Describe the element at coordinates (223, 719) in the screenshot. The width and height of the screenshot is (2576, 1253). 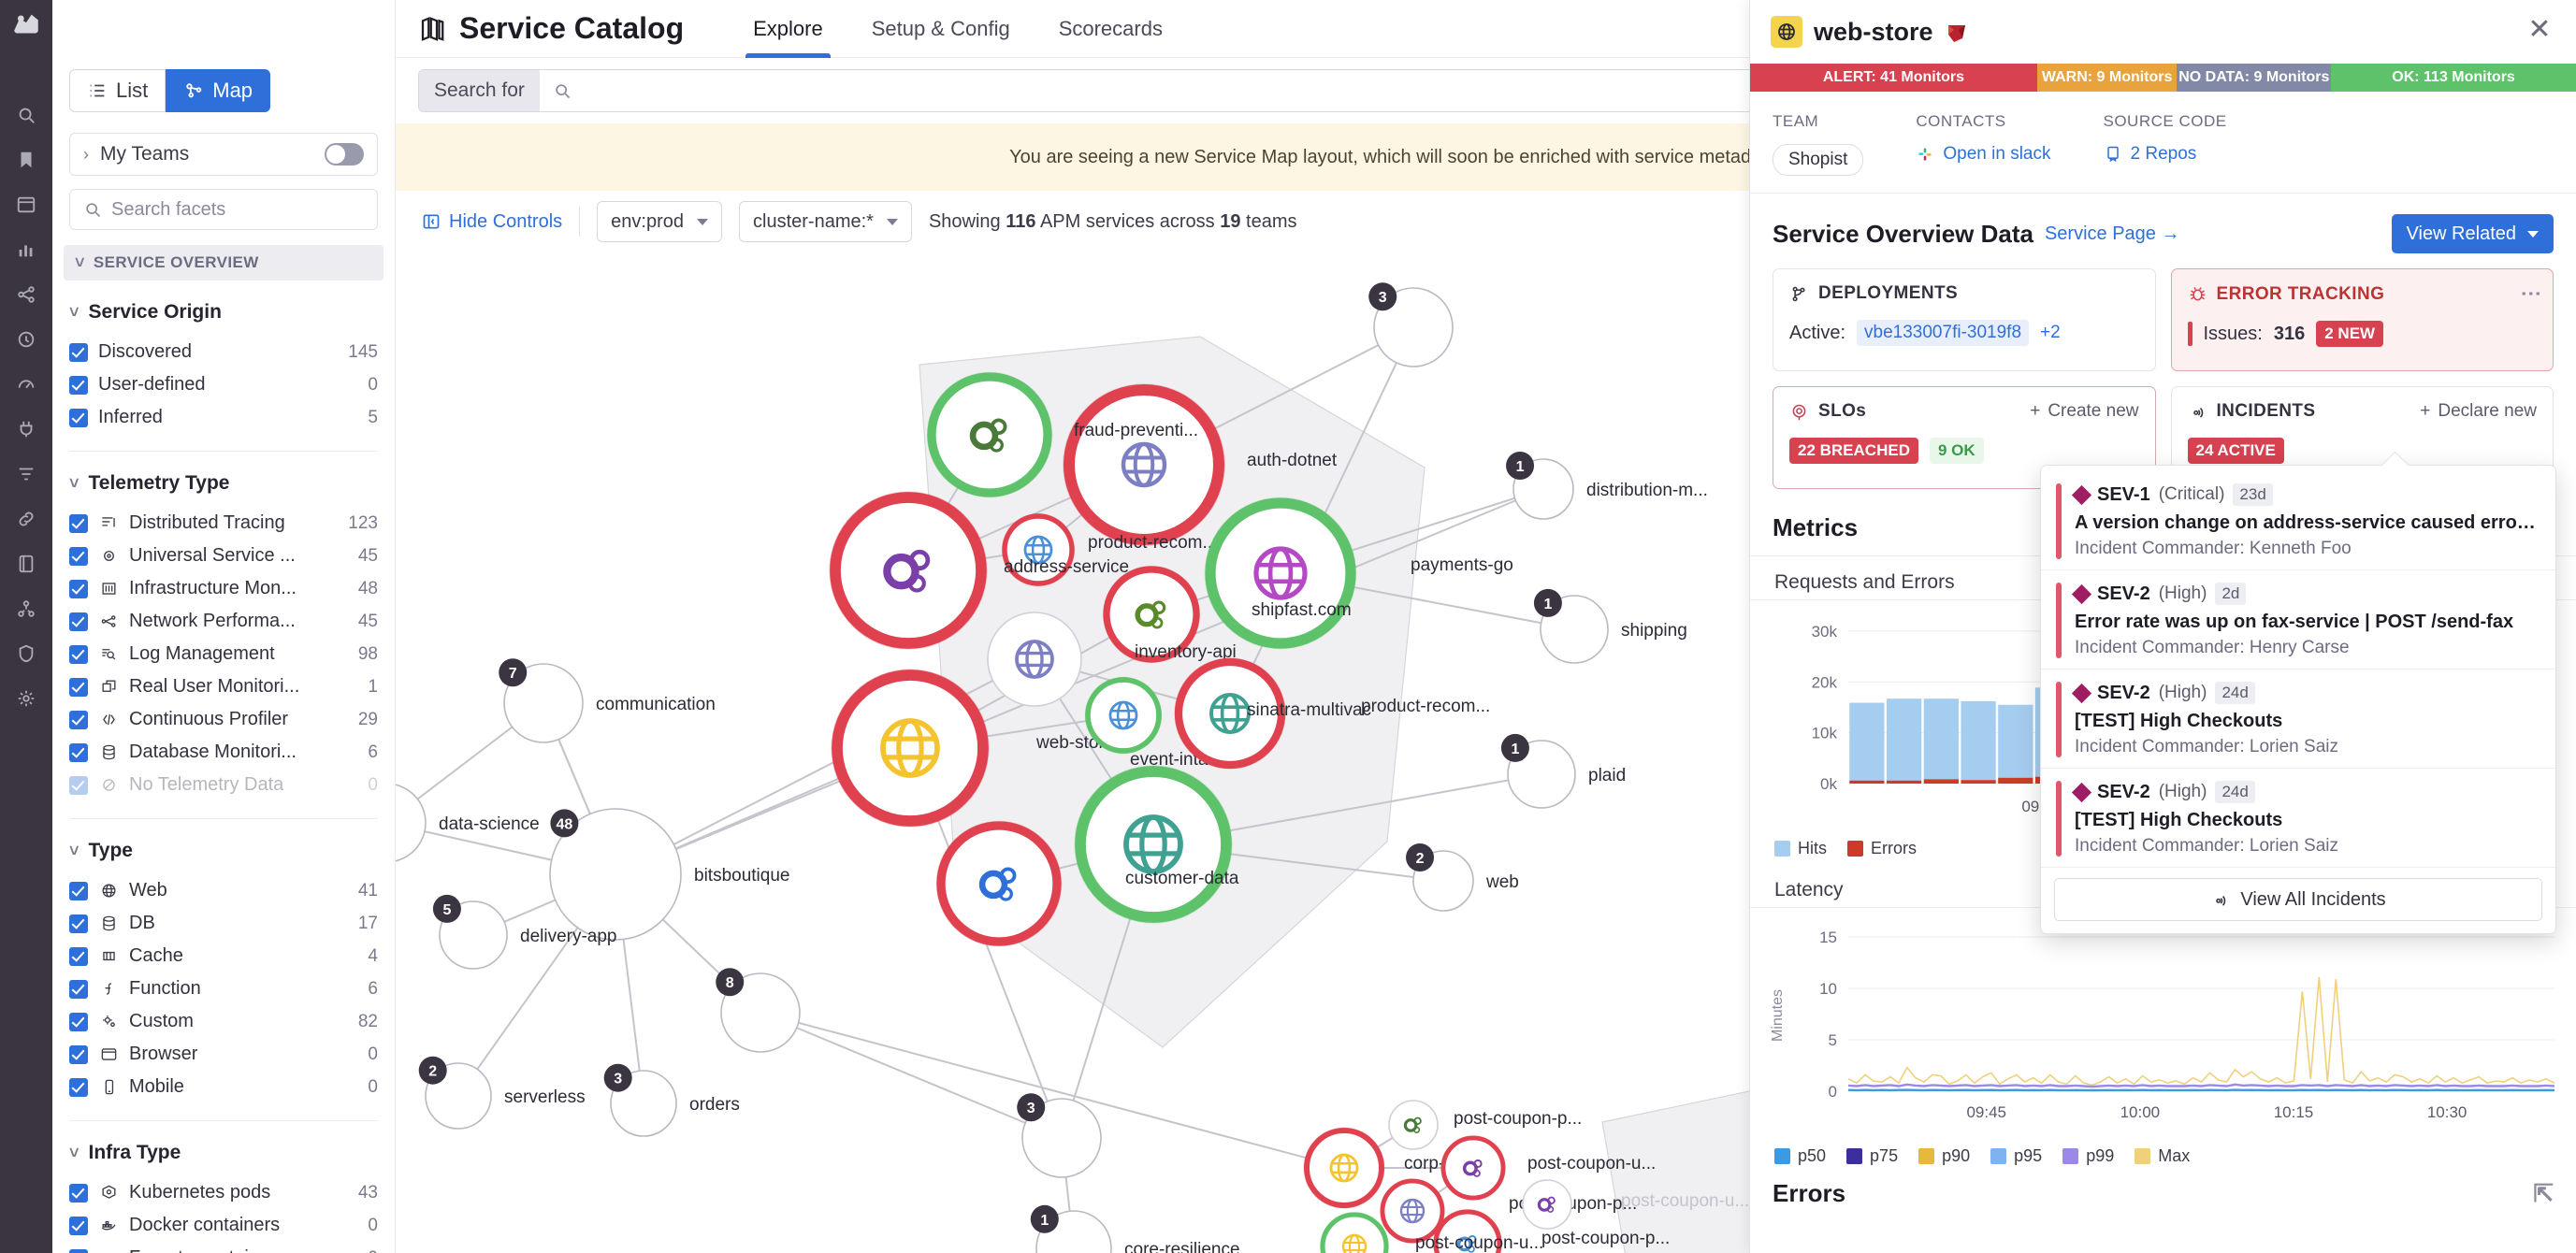
I see `facet-item-continuous-profiler: Continuous Profiler 29` at that location.